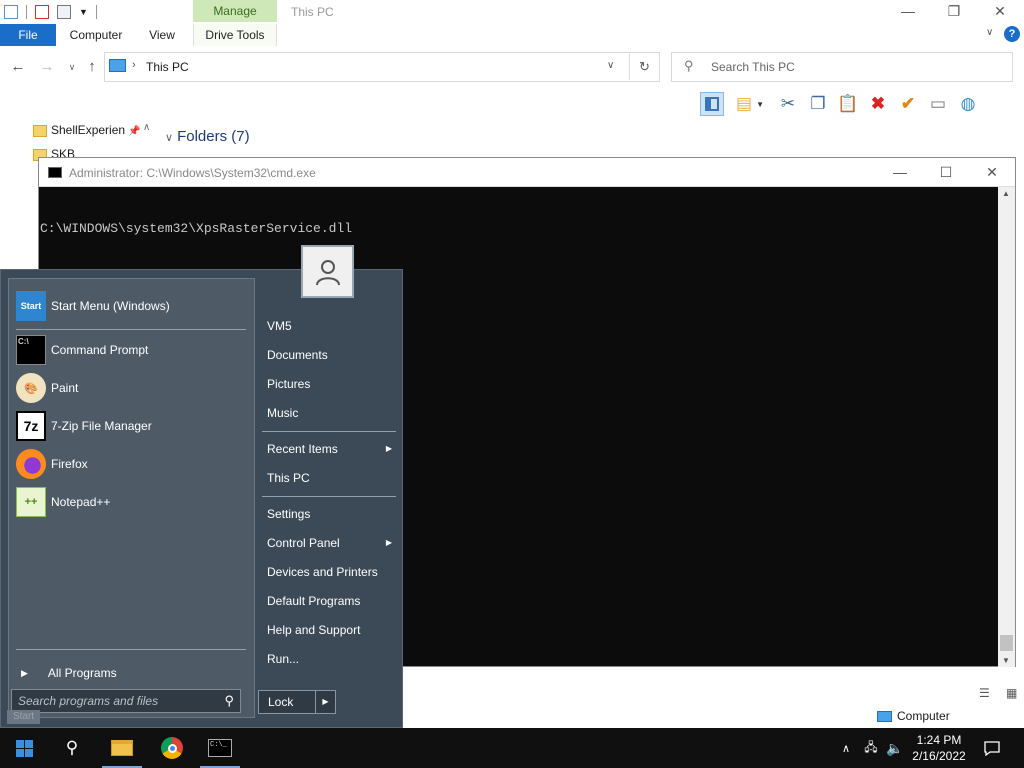  I want to click on large-icons-view-icon: ▦, so click(1011, 693).